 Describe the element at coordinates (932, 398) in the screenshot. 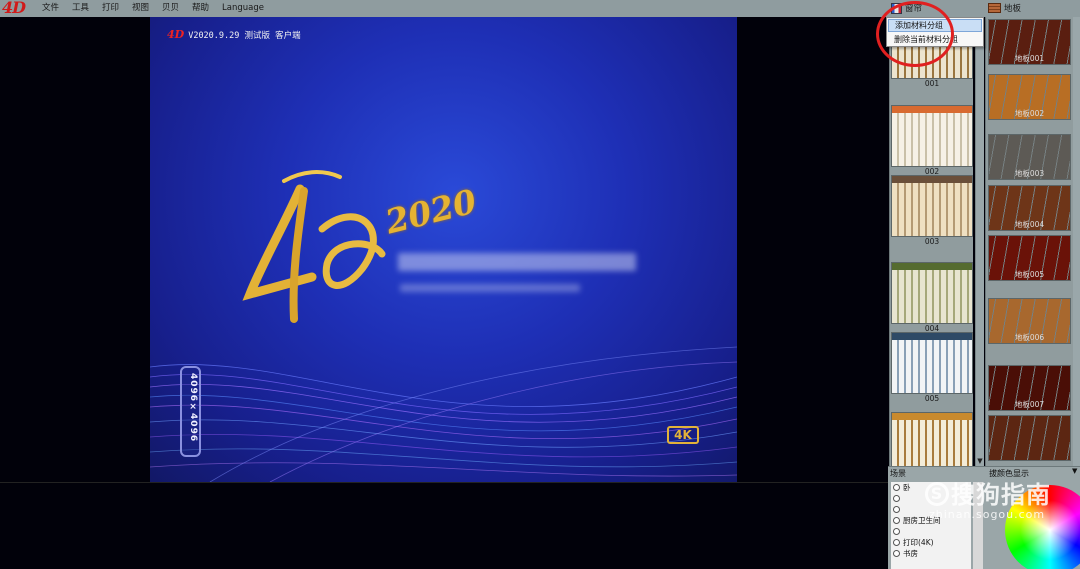

I see `curtain-label: 005` at that location.